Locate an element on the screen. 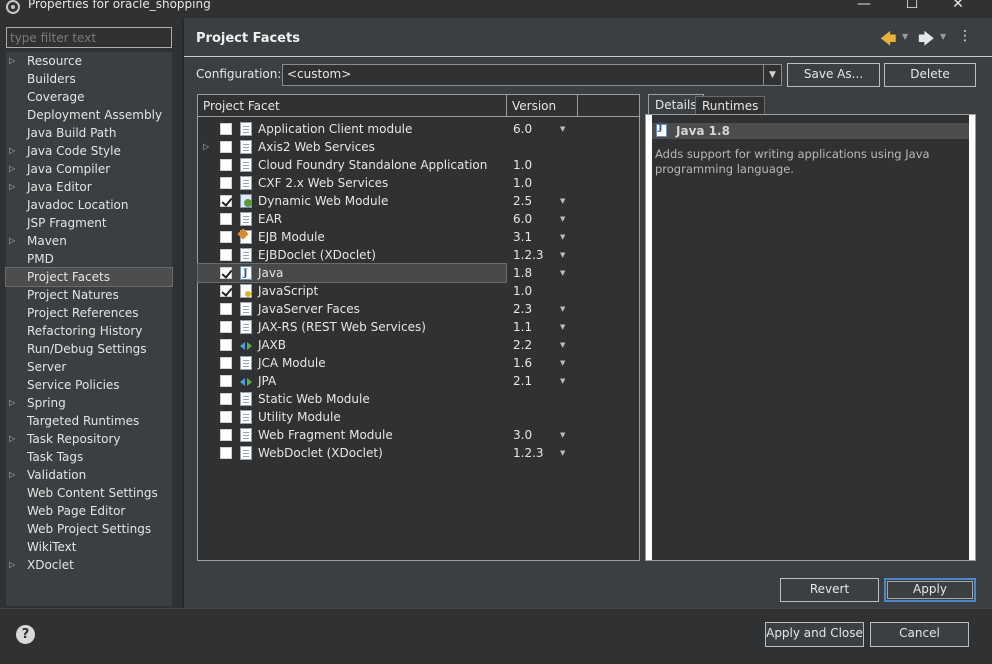 The image size is (992, 664). facet-version: 1.6 is located at coordinates (522, 363).